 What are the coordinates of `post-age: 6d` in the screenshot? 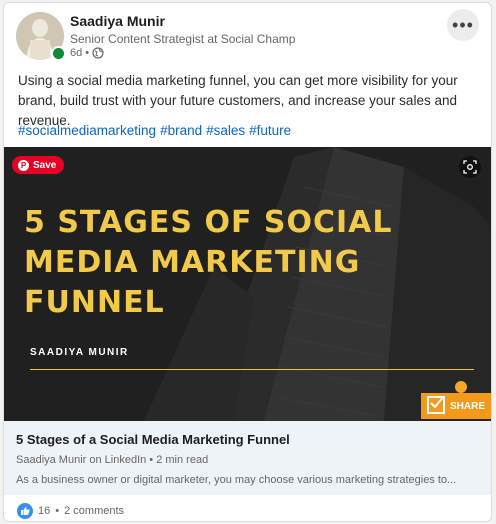 It's located at (76, 53).